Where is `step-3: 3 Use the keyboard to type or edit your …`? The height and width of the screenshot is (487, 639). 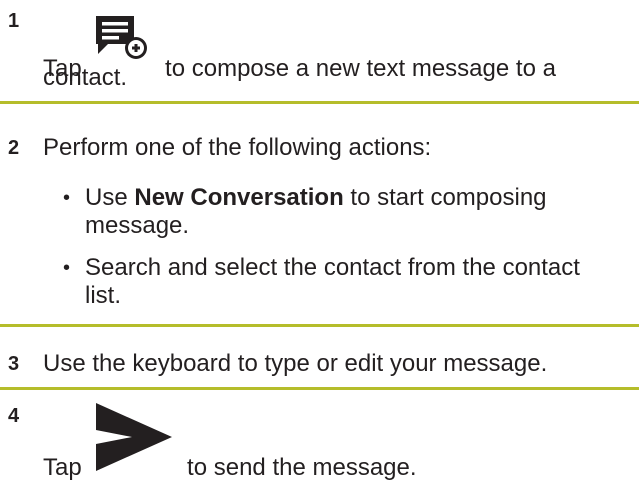
step-3: 3 Use the keyboard to type or edit your … is located at coordinates (319, 357).